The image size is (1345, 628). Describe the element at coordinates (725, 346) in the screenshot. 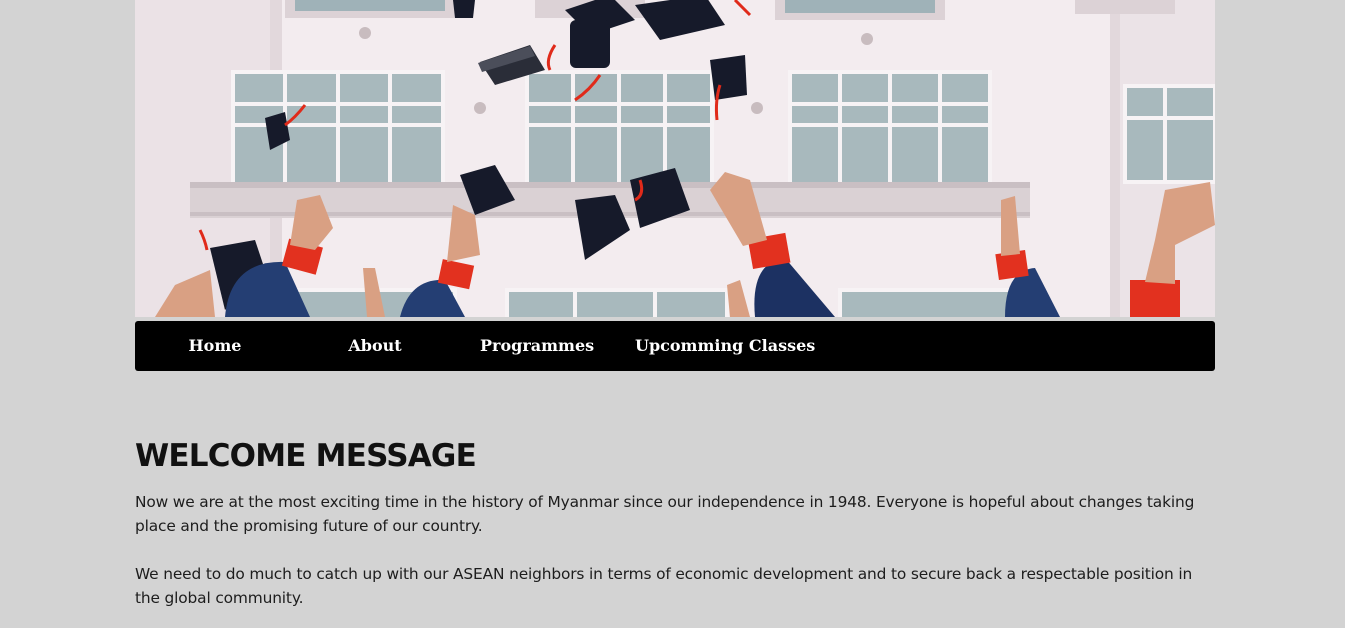

I see `nav-item-upcoming-classes: Upcomming Classes` at that location.